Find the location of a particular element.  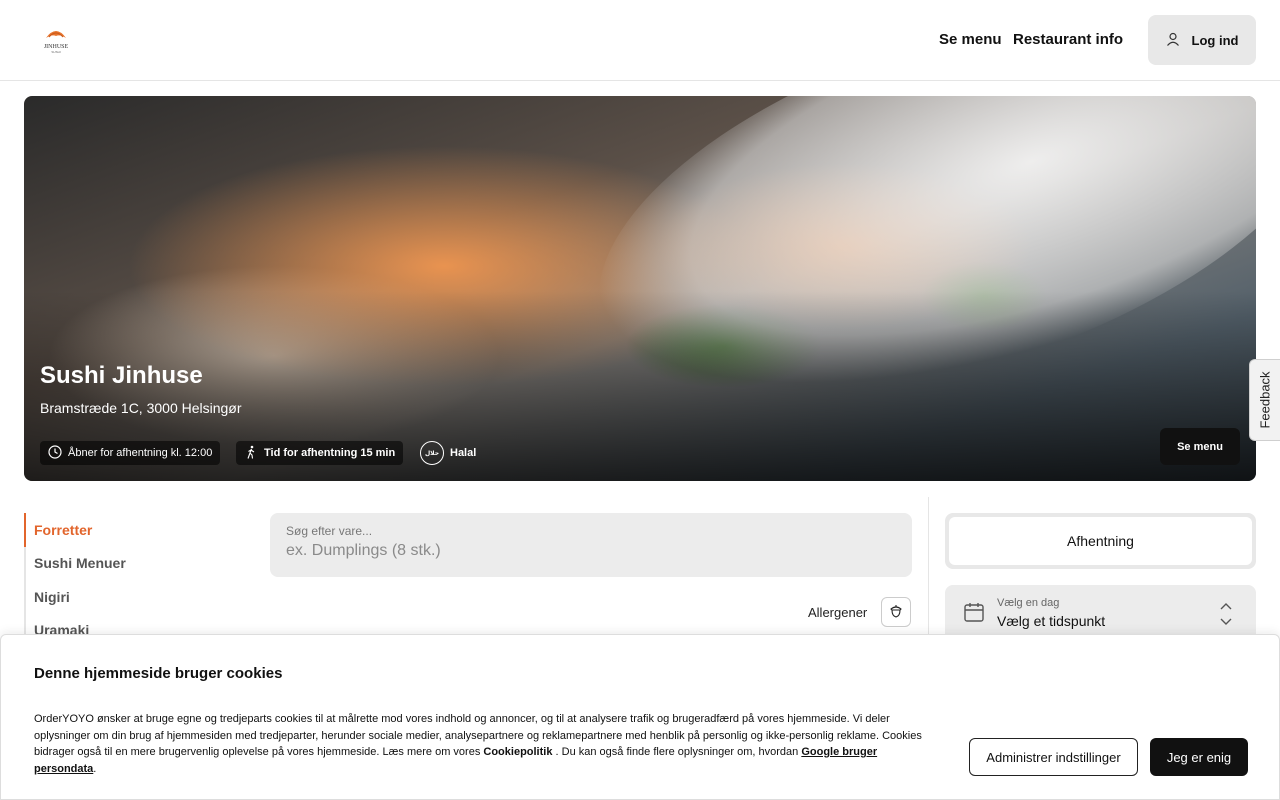

order-mode-toggle: Afhentning is located at coordinates (1100, 541).